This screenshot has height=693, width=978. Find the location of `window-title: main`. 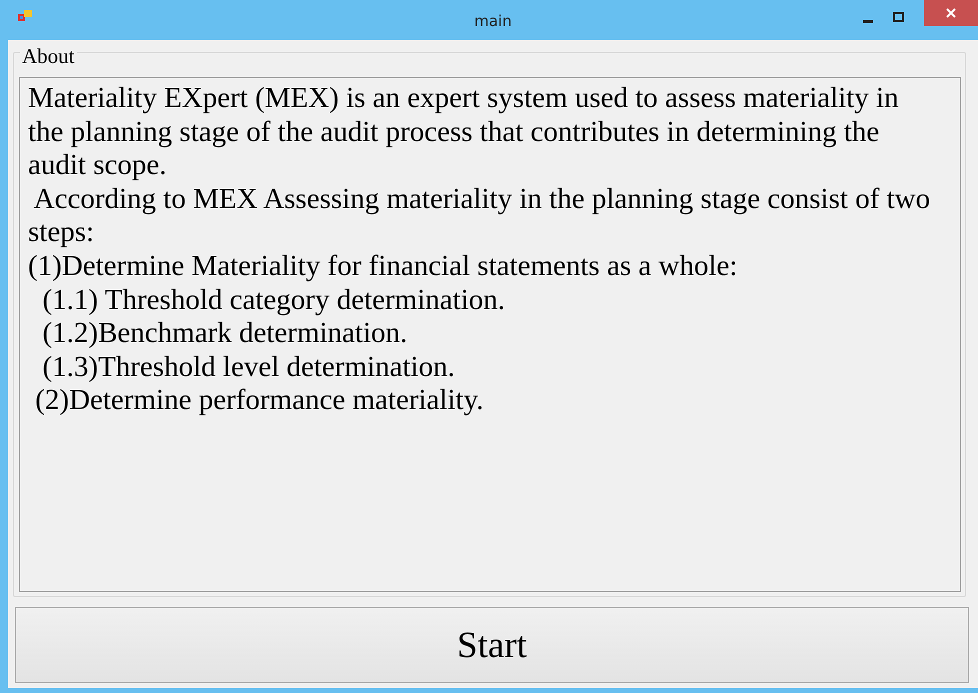

window-title: main is located at coordinates (493, 21).